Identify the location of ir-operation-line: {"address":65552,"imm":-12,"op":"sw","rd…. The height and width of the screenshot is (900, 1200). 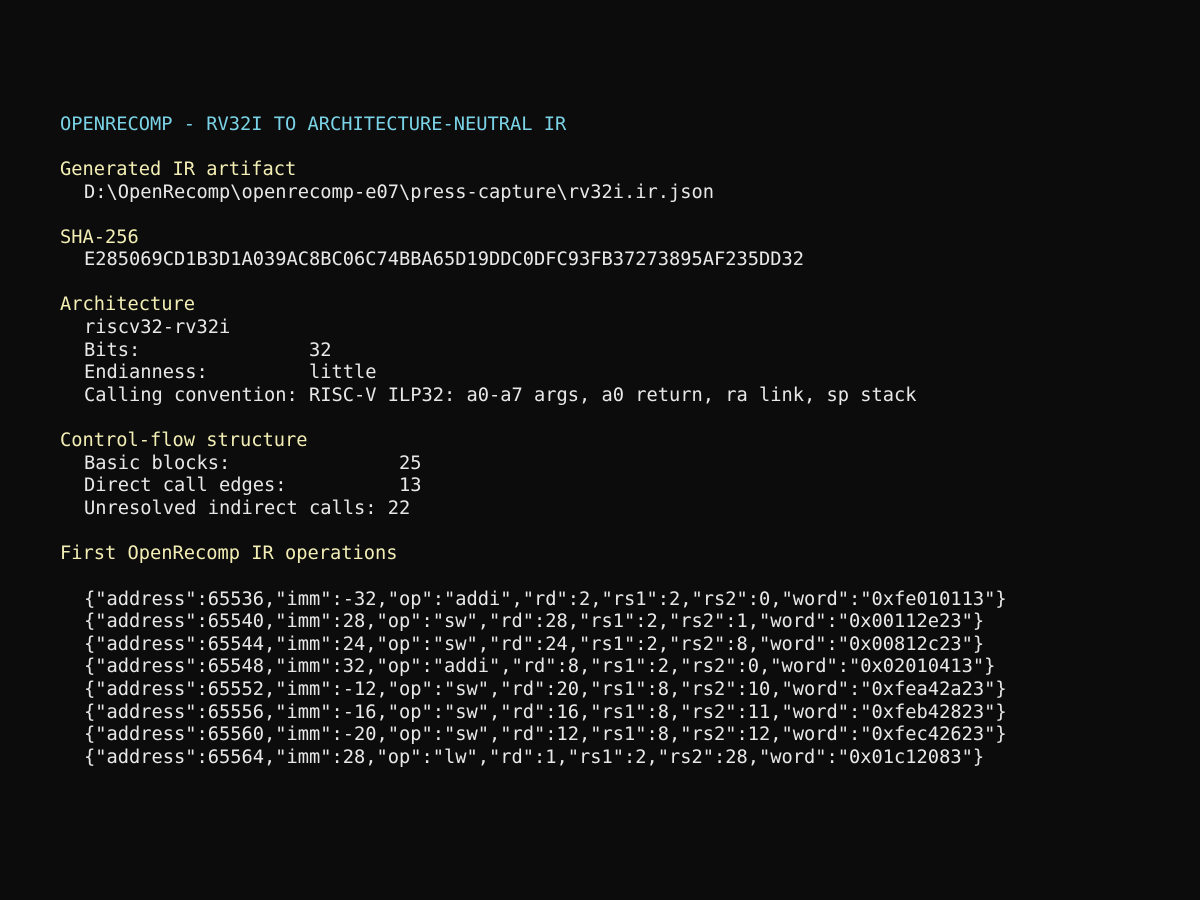
(545, 689).